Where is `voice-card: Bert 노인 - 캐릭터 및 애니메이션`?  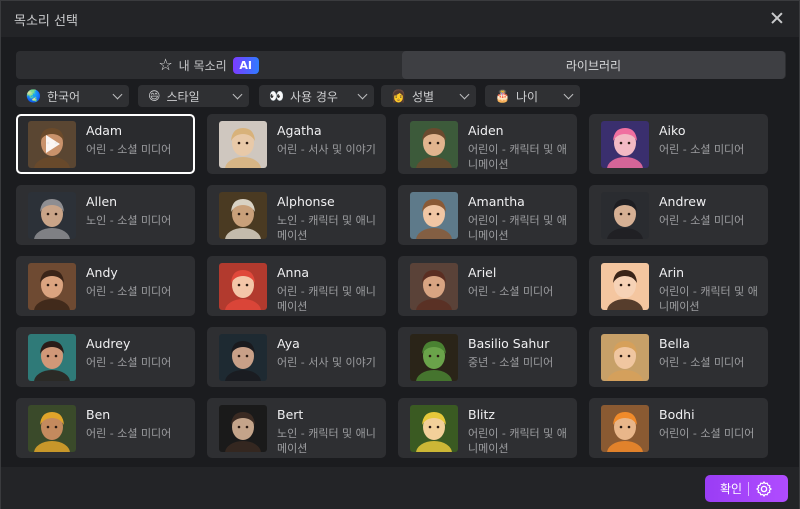
voice-card: Bert 노인 - 캐릭터 및 애니메이션 is located at coordinates (296, 428).